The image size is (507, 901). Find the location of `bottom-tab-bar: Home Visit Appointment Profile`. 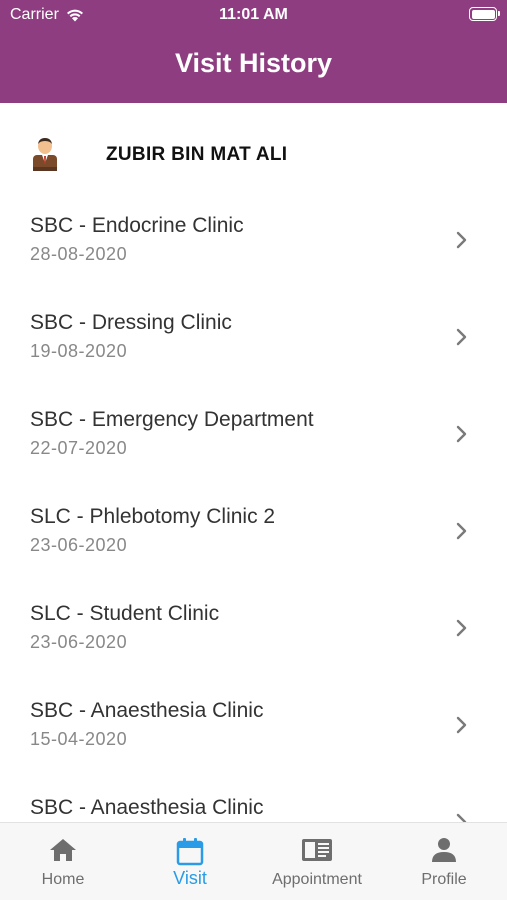

bottom-tab-bar: Home Visit Appointment Profile is located at coordinates (253, 861).